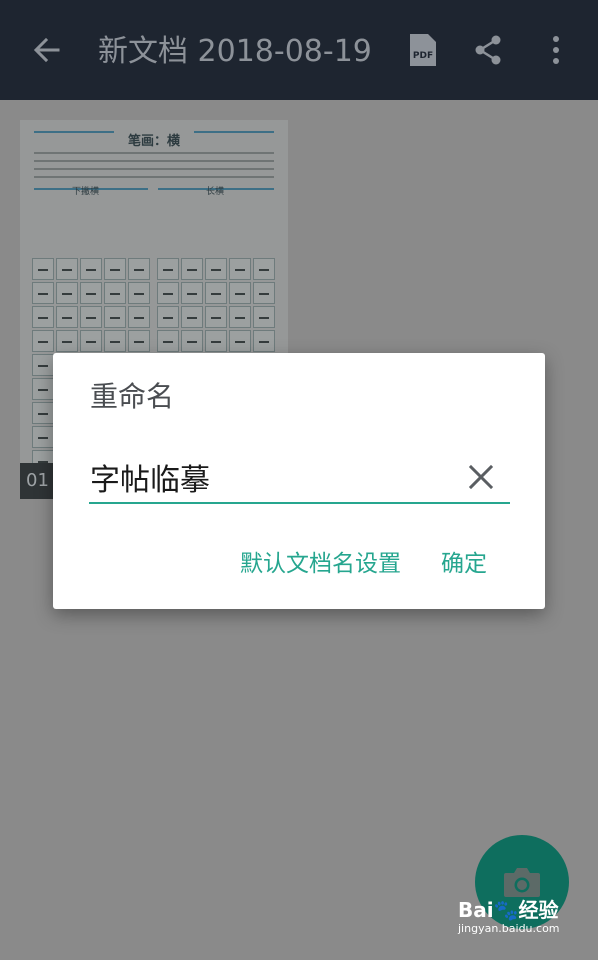 Image resolution: width=598 pixels, height=960 pixels. What do you see at coordinates (215, 192) in the screenshot?
I see `thumbnail-right-section: 长横` at bounding box center [215, 192].